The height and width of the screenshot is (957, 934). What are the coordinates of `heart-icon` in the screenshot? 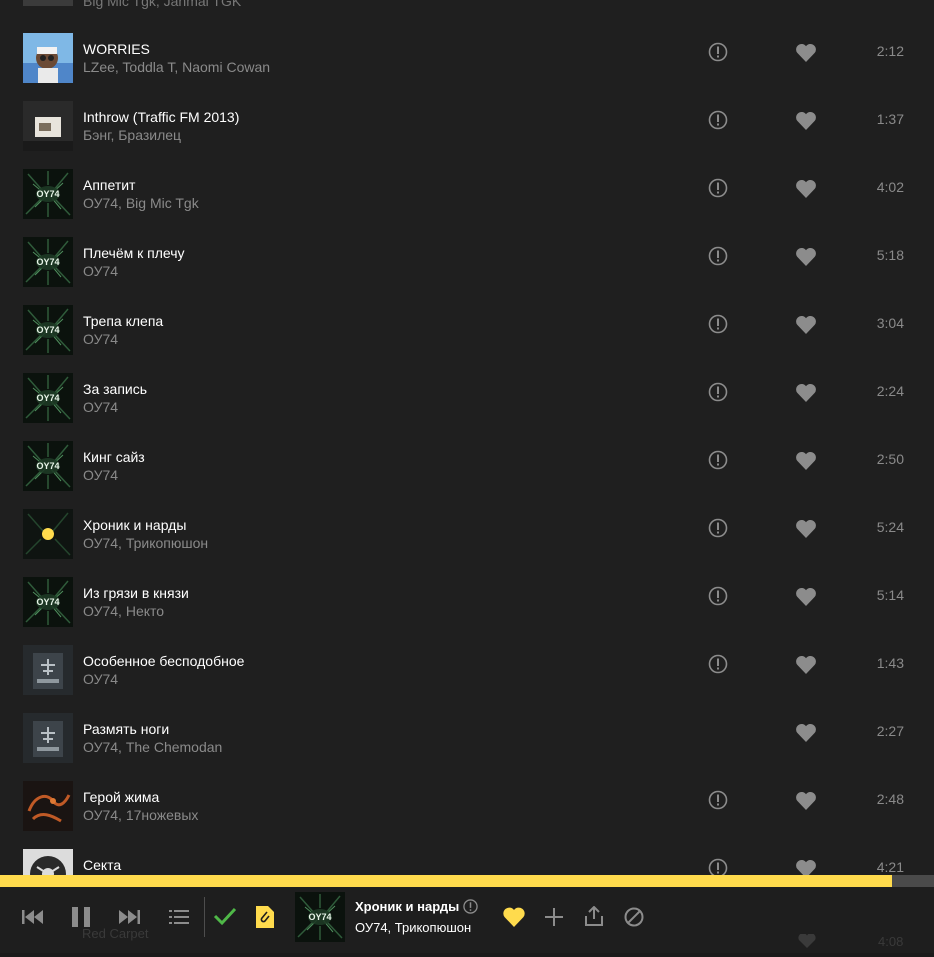 It's located at (514, 917).